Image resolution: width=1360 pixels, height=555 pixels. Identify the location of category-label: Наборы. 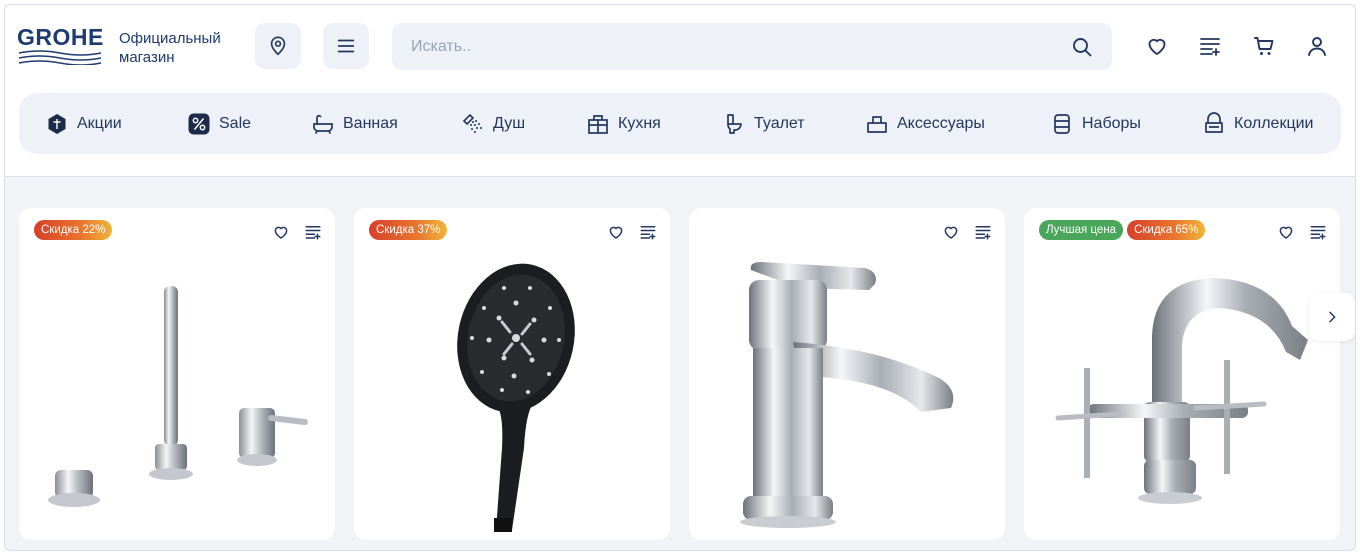
(1111, 123).